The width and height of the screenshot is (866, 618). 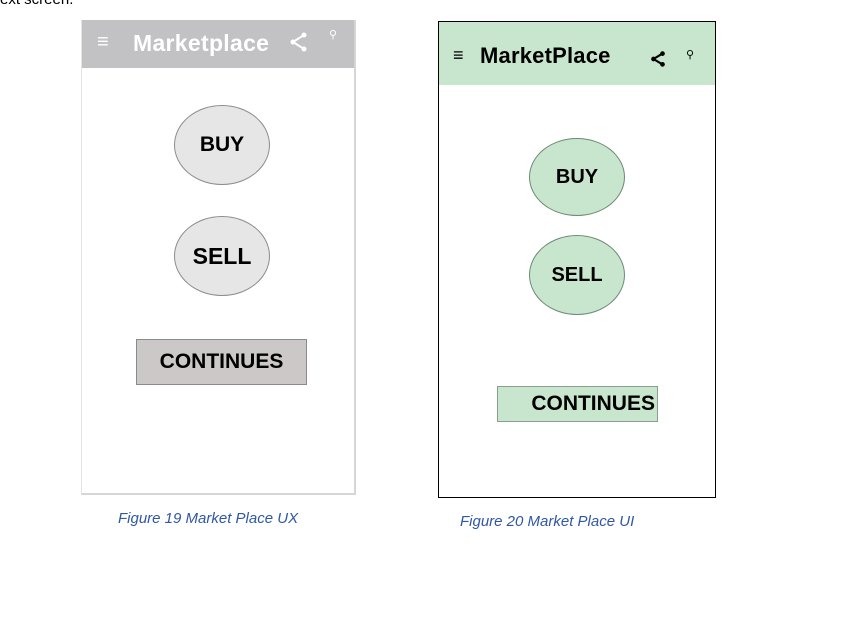 What do you see at coordinates (208, 518) in the screenshot?
I see `figure-caption-ux: Figure 19 Market Place UX` at bounding box center [208, 518].